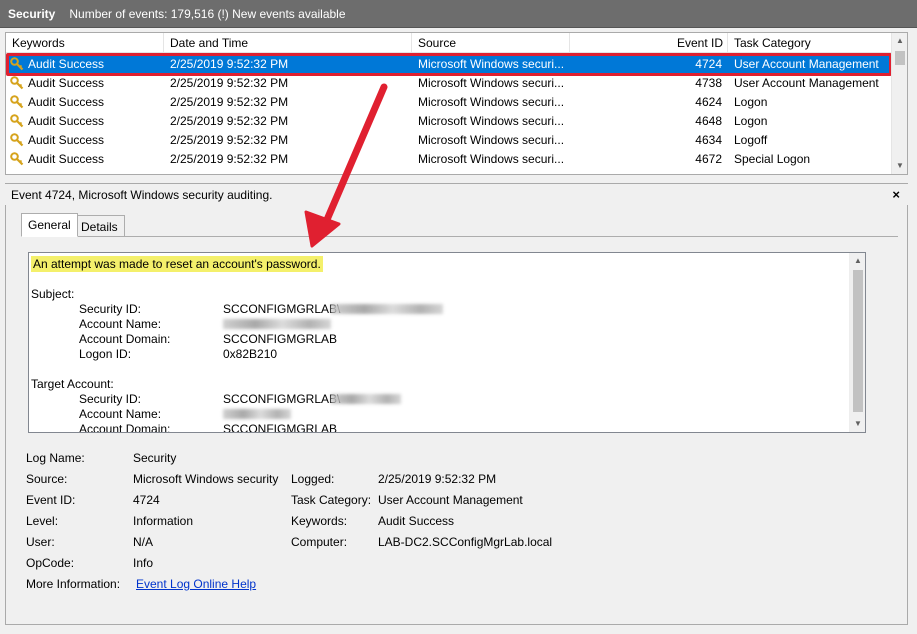 The image size is (917, 634). Describe the element at coordinates (319, 521) in the screenshot. I see `prop-keywords-label: Keywords:` at that location.